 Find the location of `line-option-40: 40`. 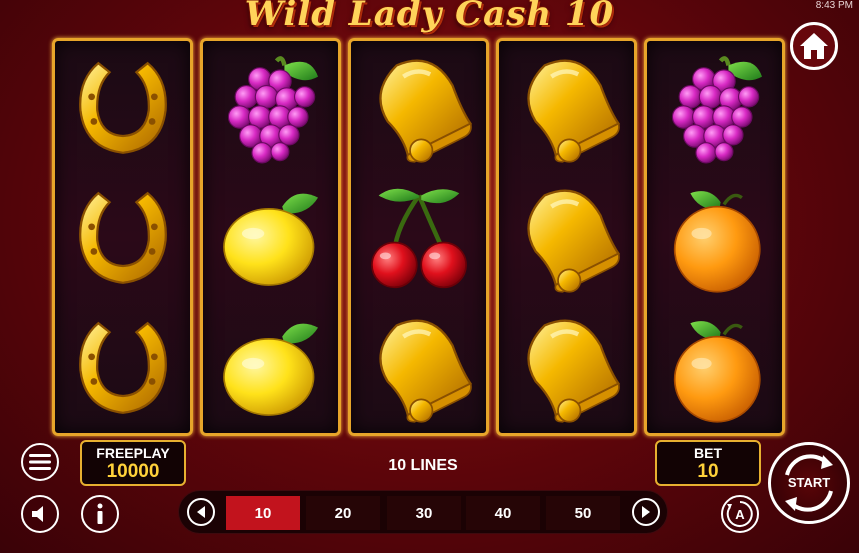

line-option-40: 40 is located at coordinates (503, 513).